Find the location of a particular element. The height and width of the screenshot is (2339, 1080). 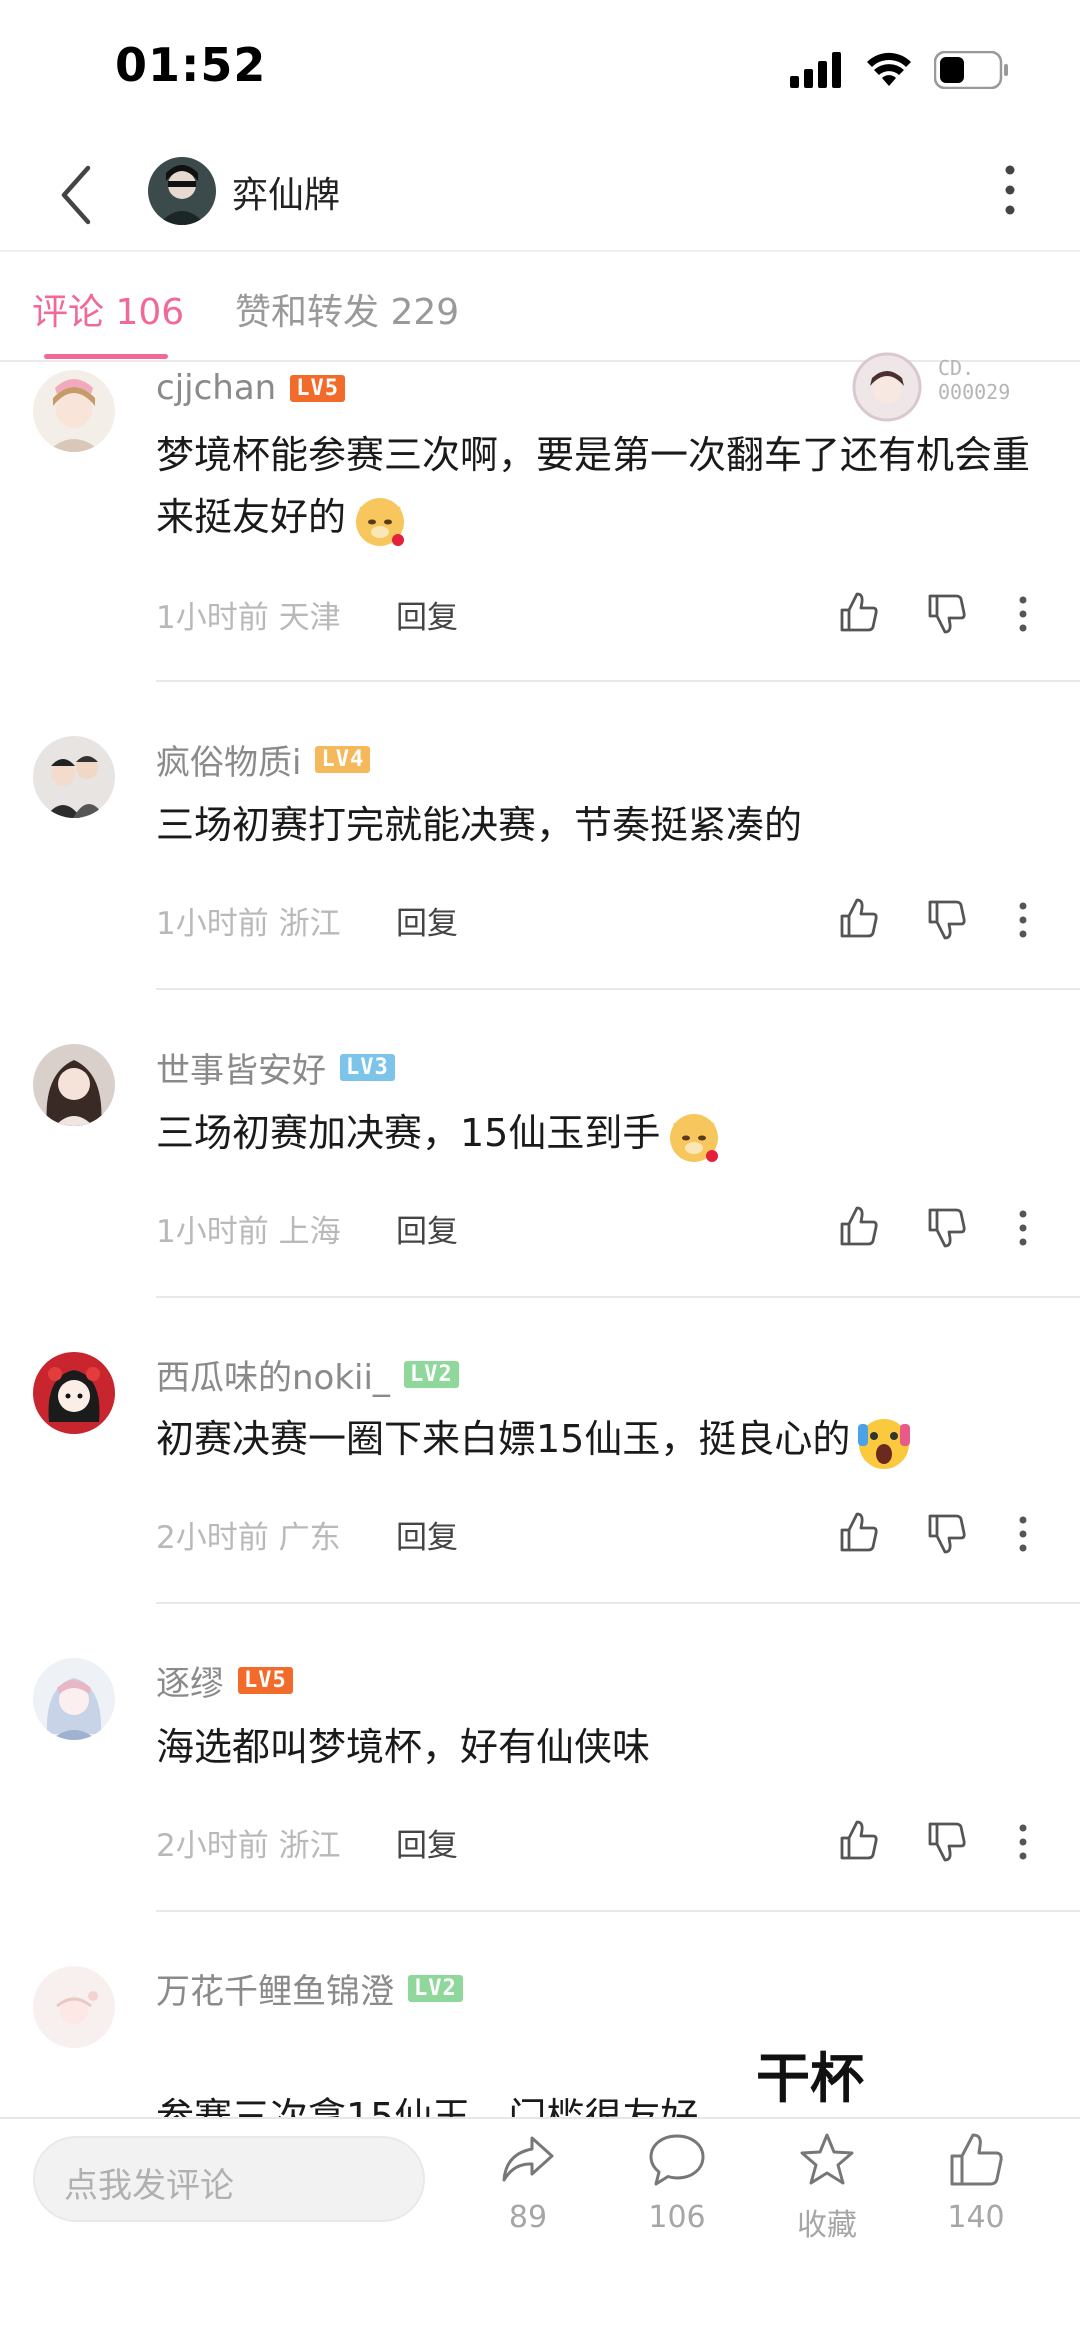

comment-text: 梦境杯能参赛三次啊，要是第一次翻车了还有机会重来挺友好的 is located at coordinates (596, 487).